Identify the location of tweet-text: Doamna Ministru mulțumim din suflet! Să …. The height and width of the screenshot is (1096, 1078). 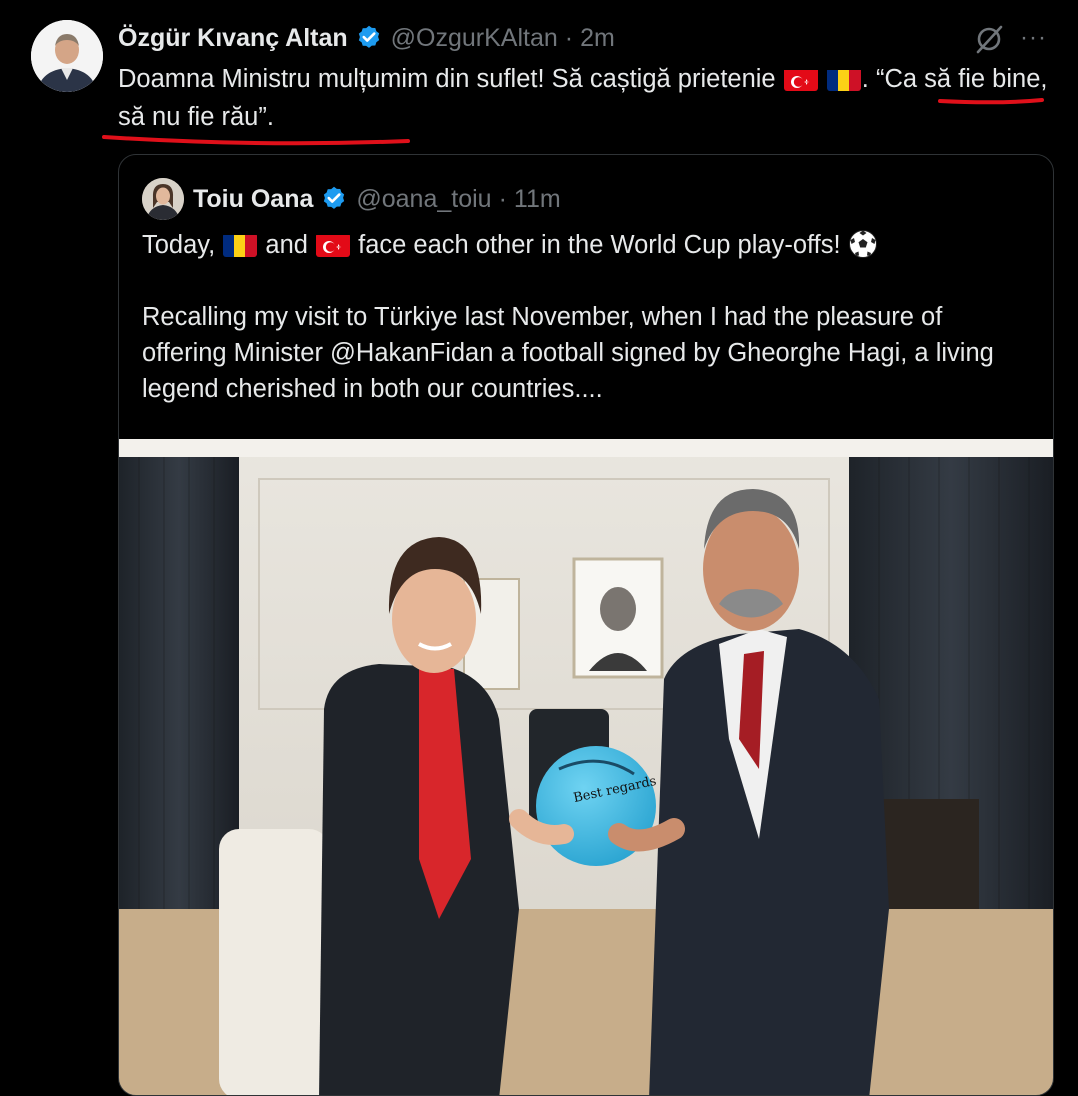
(588, 98).